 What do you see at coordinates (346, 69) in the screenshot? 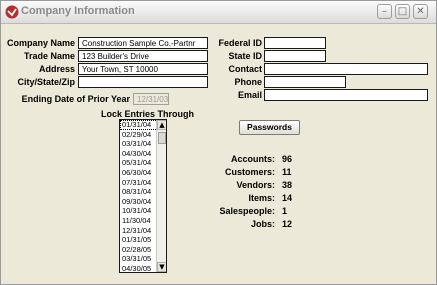
I see `contact-field` at bounding box center [346, 69].